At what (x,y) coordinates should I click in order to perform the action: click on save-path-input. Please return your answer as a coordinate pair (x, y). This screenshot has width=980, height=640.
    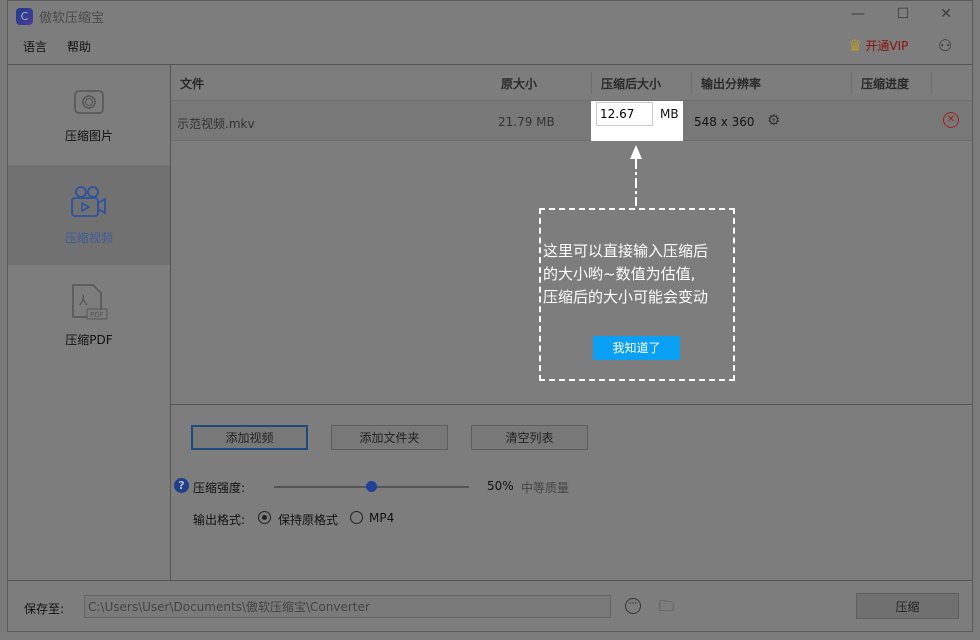
    Looking at the image, I should click on (347, 606).